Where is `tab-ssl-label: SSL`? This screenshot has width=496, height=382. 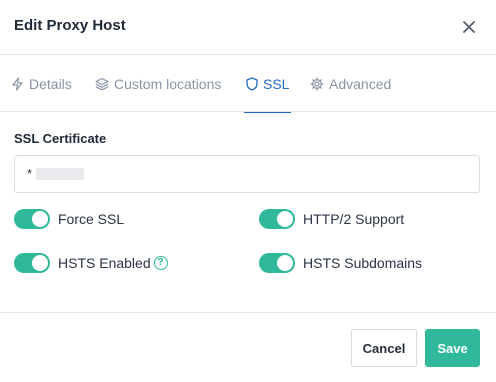
tab-ssl-label: SSL is located at coordinates (276, 84).